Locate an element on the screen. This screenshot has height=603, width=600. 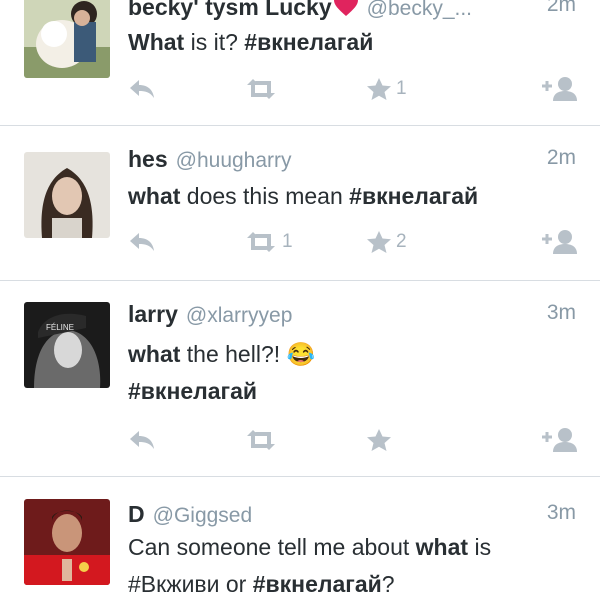
display-name: larry is located at coordinates (153, 314).